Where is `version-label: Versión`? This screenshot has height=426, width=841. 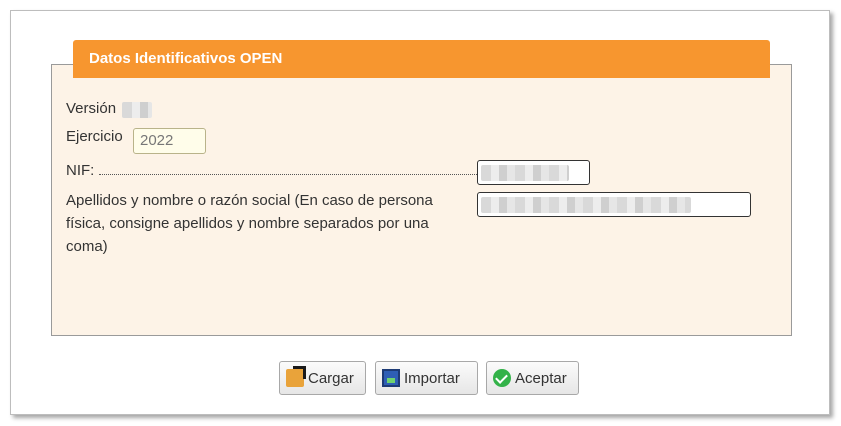
version-label: Versión is located at coordinates (91, 108).